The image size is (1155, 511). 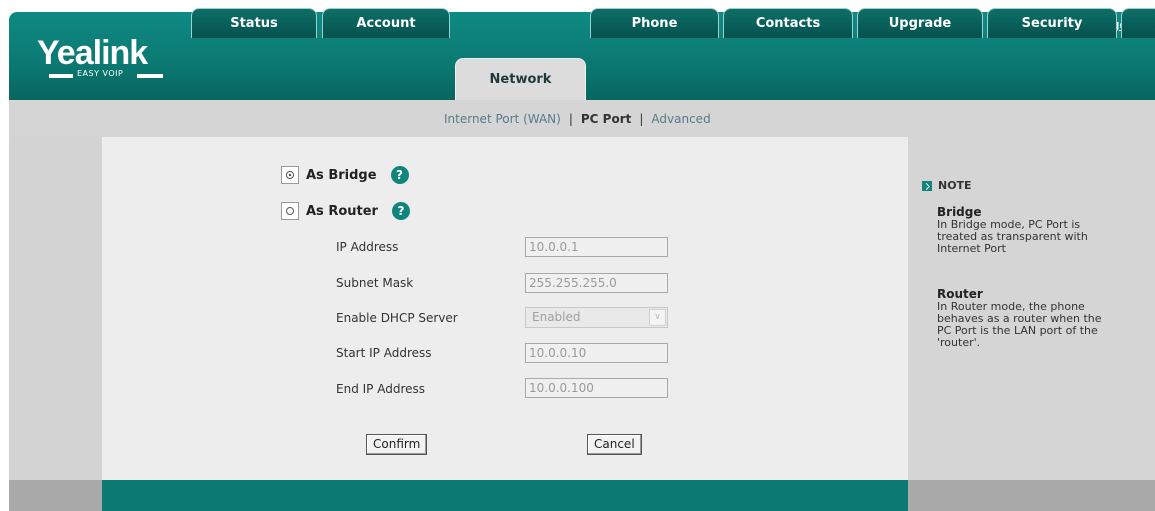 I want to click on bridge-option: As Bridge ?, so click(x=345, y=175).